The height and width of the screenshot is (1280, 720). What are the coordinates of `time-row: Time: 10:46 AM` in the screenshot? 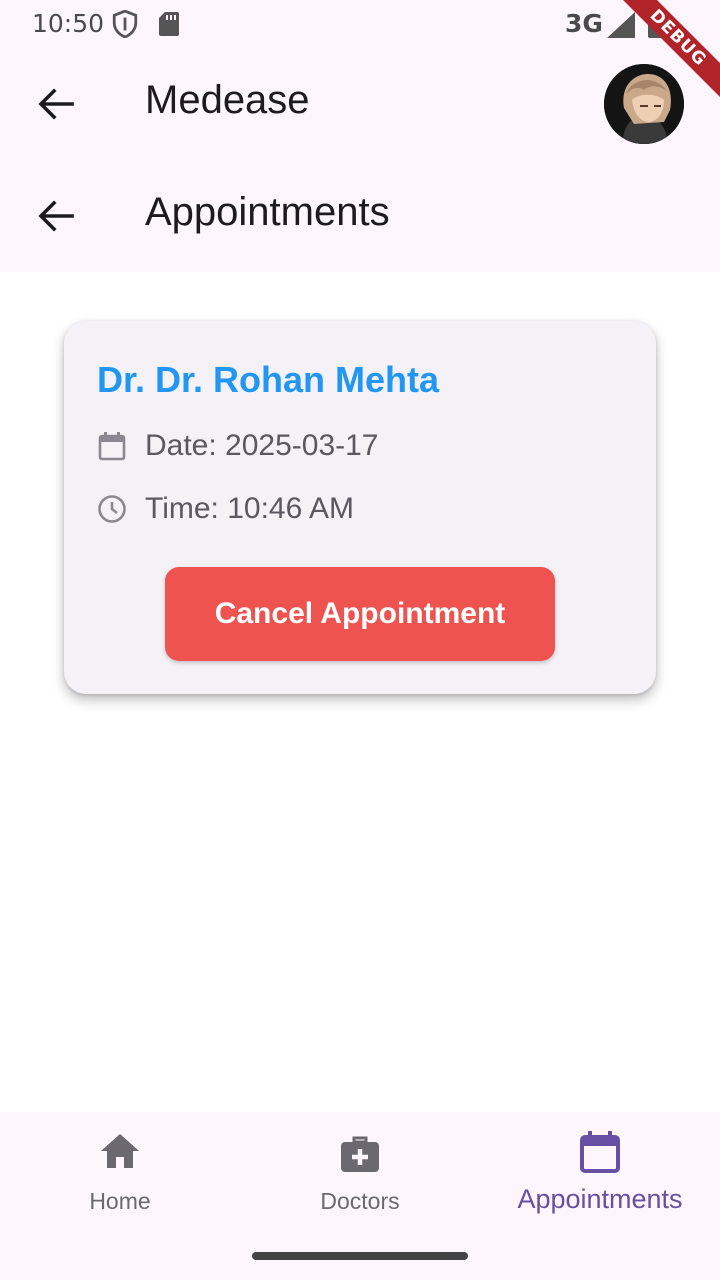 It's located at (225, 509).